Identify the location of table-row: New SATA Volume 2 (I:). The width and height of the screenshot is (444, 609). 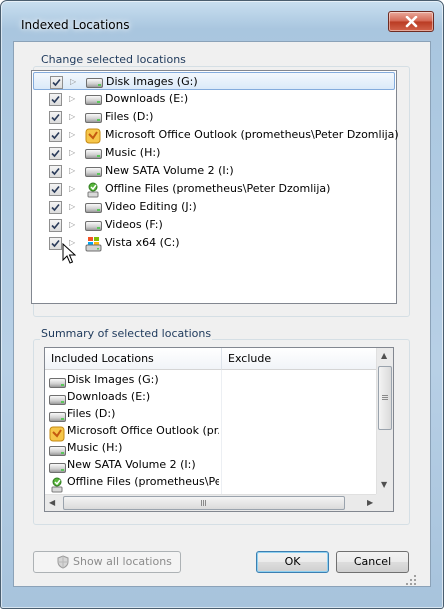
(133, 465).